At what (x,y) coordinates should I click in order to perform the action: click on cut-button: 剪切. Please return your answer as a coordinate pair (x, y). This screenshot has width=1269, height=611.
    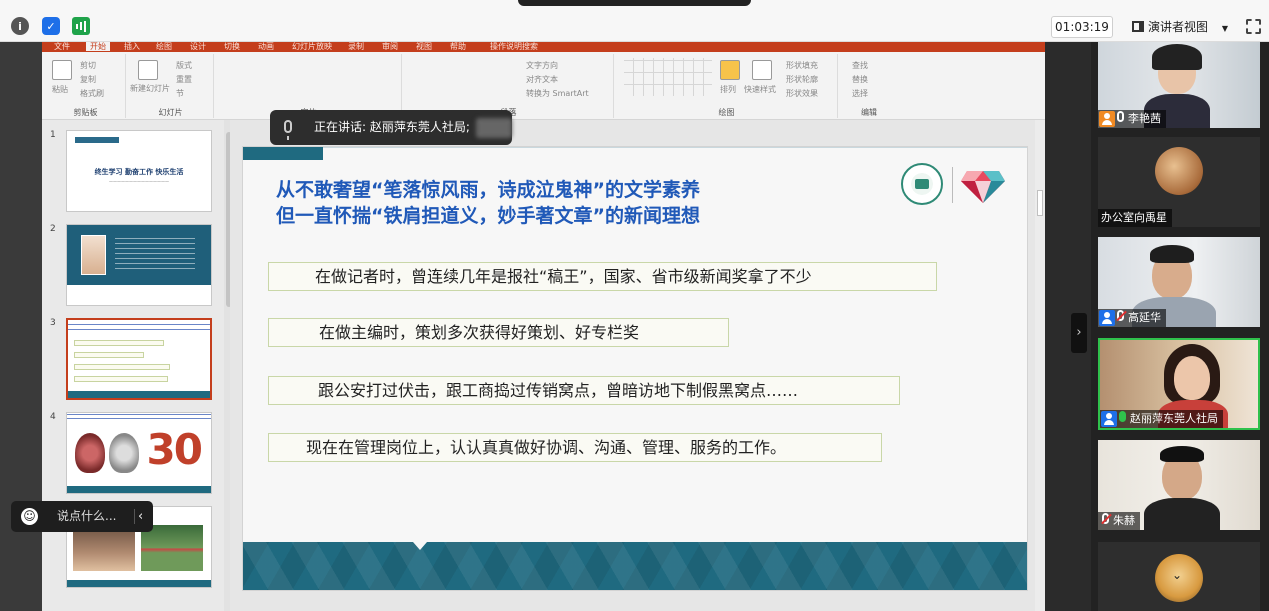
    Looking at the image, I should click on (88, 65).